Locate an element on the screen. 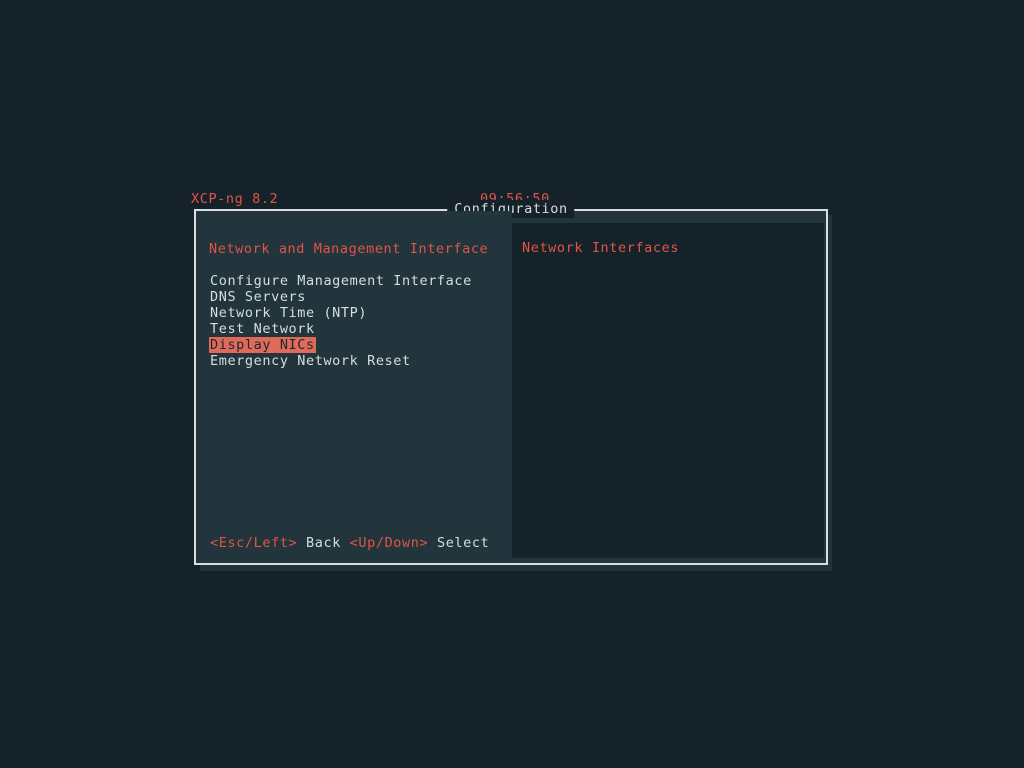  hint-spacer is located at coordinates (345, 543).